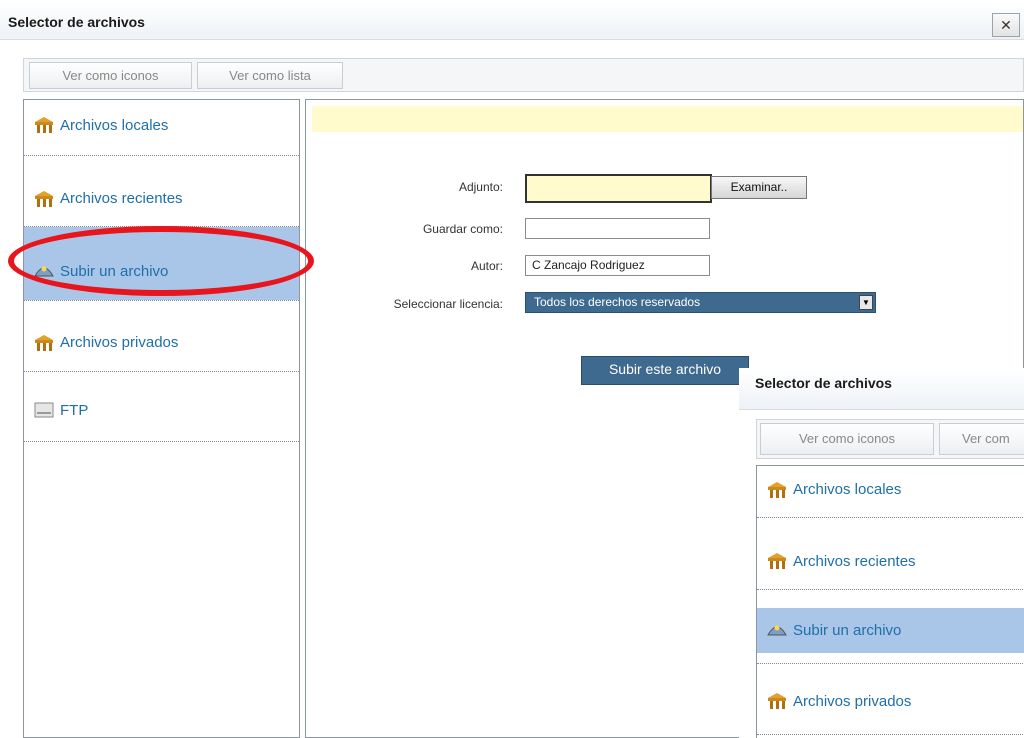 The image size is (1024, 738). I want to click on nav-label: FTP, so click(74, 410).